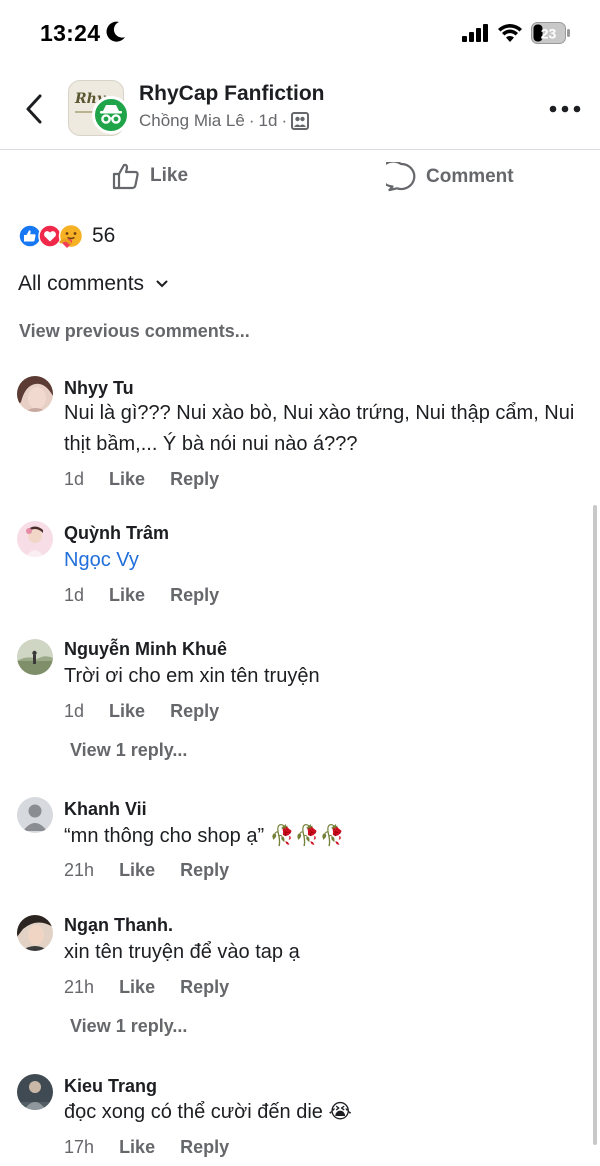  I want to click on anonymous-member-badge, so click(111, 115).